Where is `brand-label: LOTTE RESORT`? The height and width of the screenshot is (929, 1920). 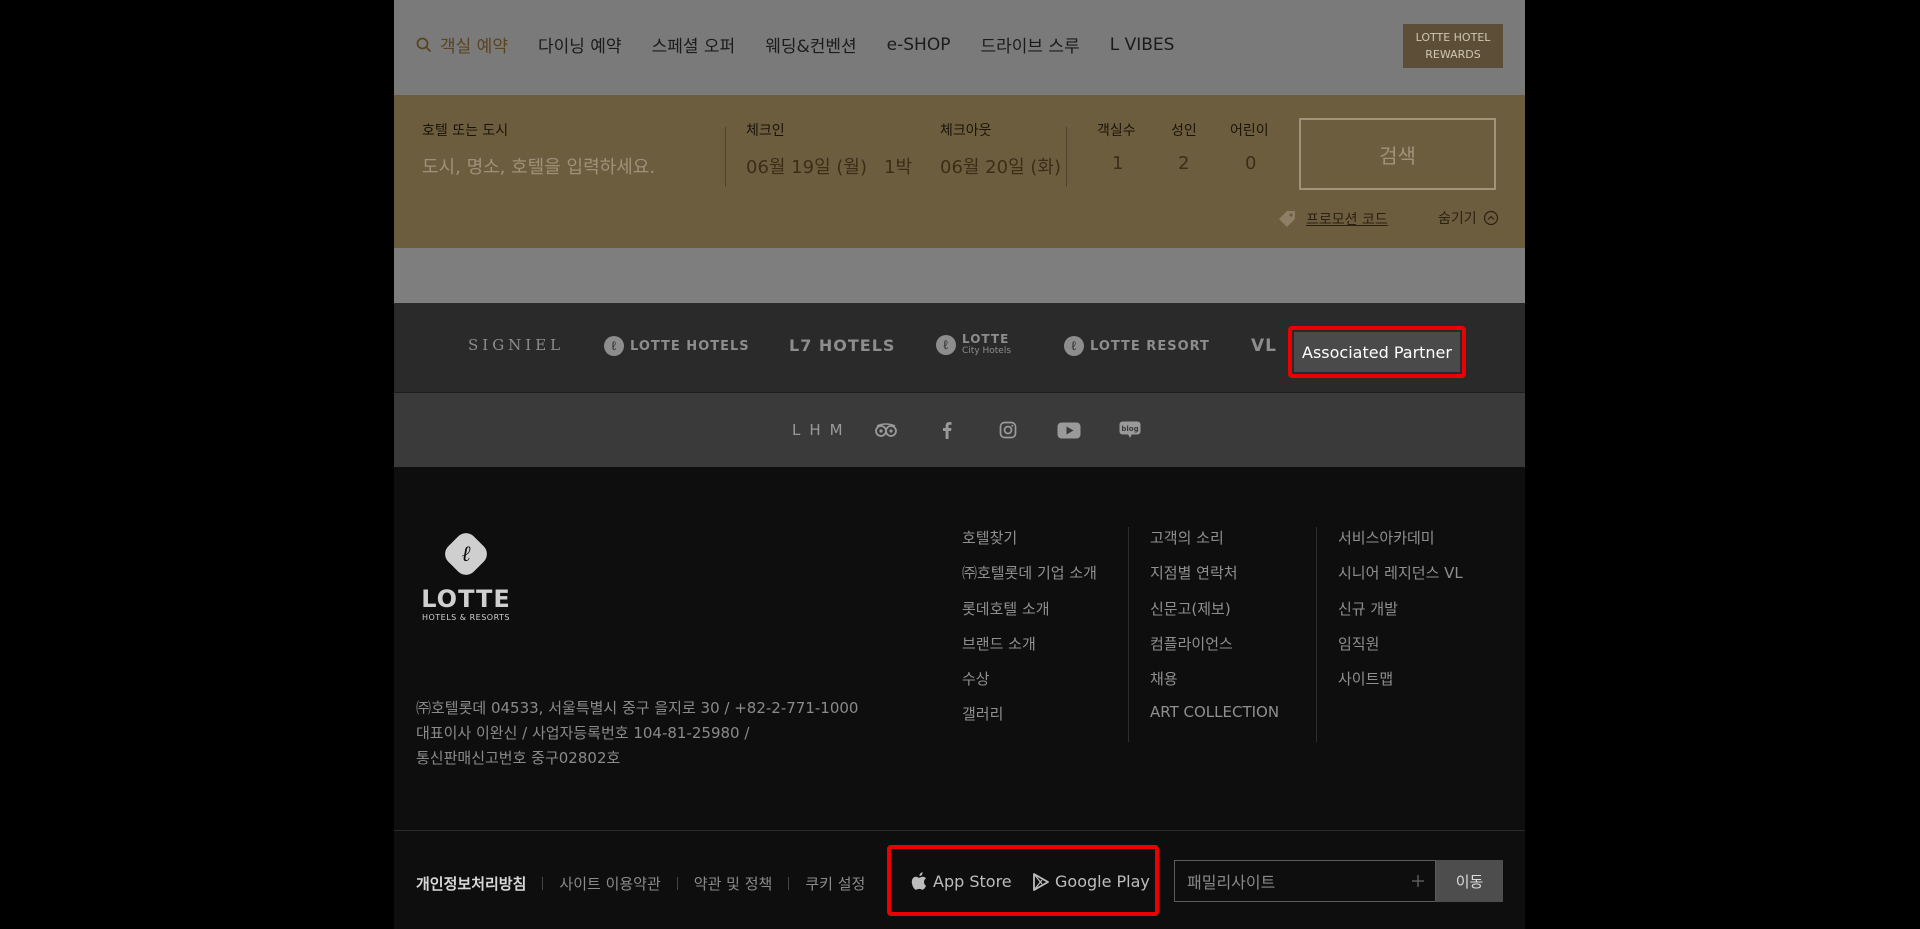
brand-label: LOTTE RESORT is located at coordinates (1150, 346).